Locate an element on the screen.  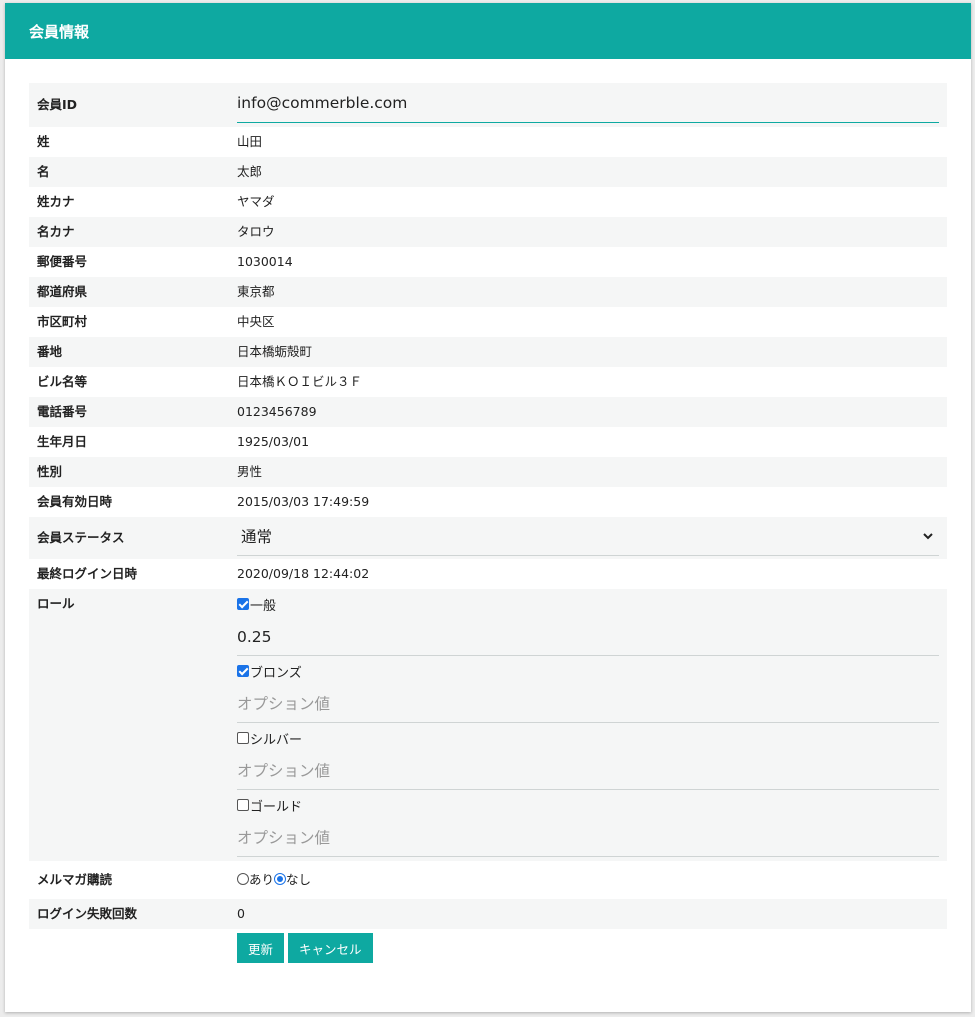
city-value: 中央区 is located at coordinates (256, 321).